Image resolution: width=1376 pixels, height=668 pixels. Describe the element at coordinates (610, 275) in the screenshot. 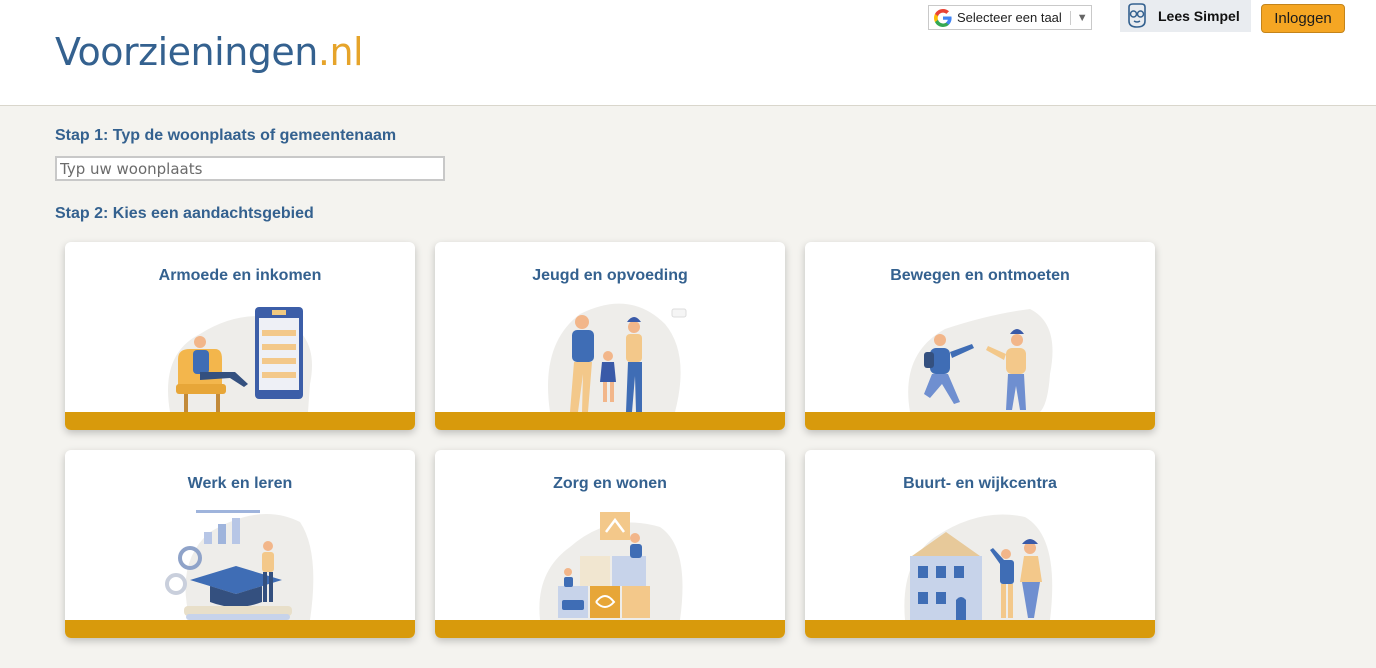

I see `category-card-title: Jeugd en opvoeding` at that location.